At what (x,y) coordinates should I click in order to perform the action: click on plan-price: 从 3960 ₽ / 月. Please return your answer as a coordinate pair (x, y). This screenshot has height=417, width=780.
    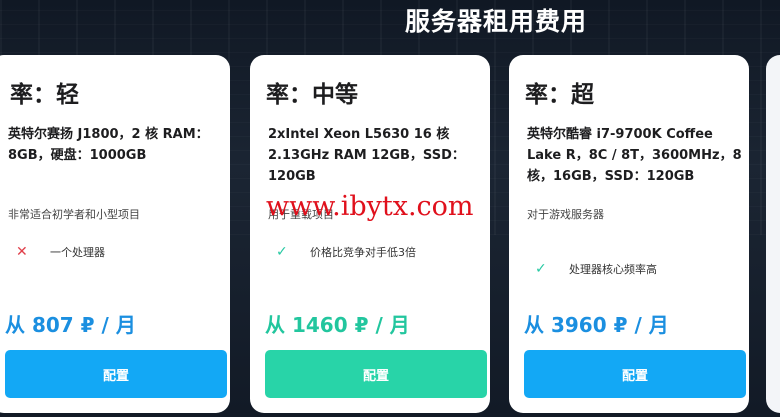
    Looking at the image, I should click on (596, 325).